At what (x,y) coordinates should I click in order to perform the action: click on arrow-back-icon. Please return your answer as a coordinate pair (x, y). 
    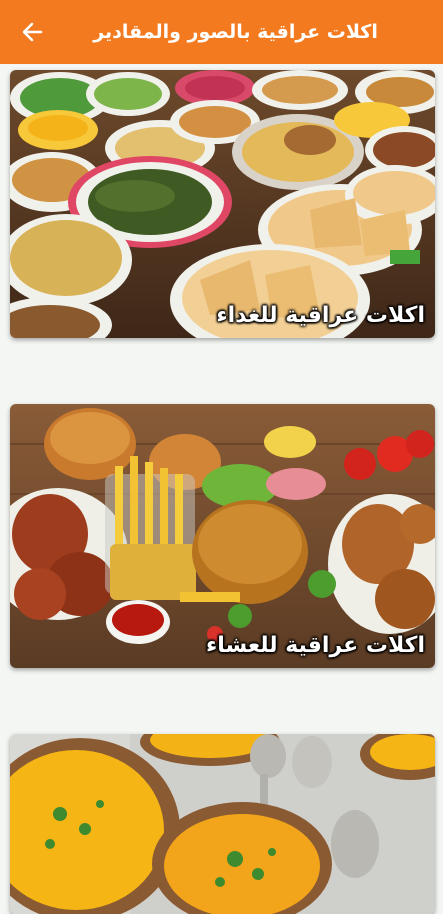
    Looking at the image, I should click on (32, 32).